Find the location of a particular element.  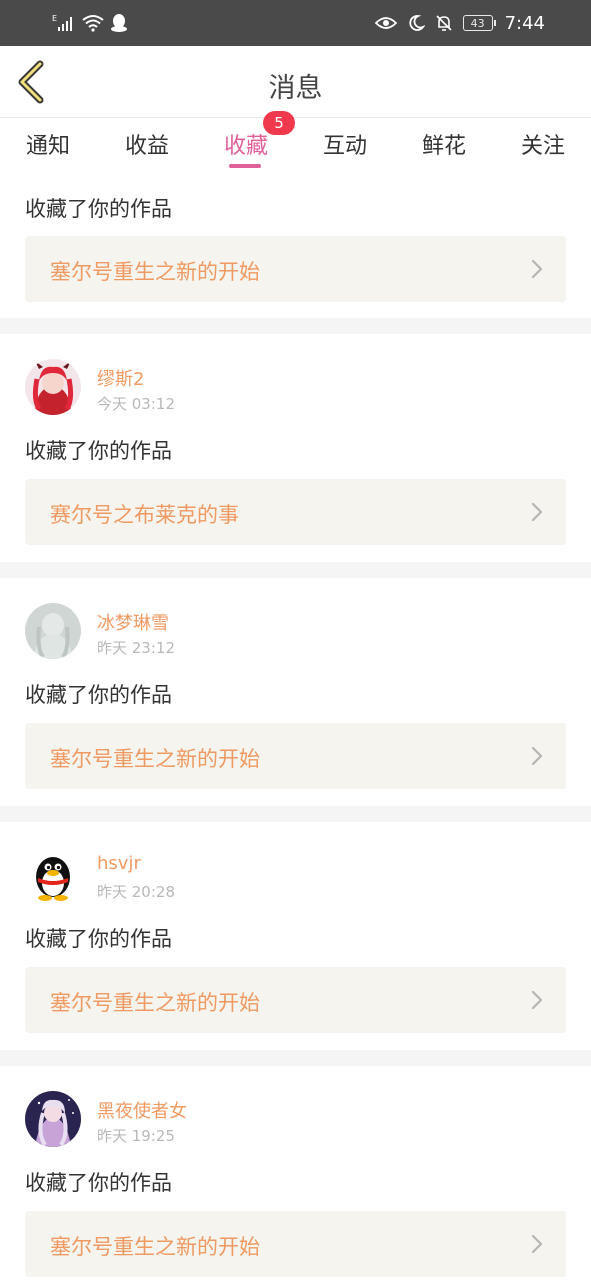

svg-text: E is located at coordinates (54, 18).